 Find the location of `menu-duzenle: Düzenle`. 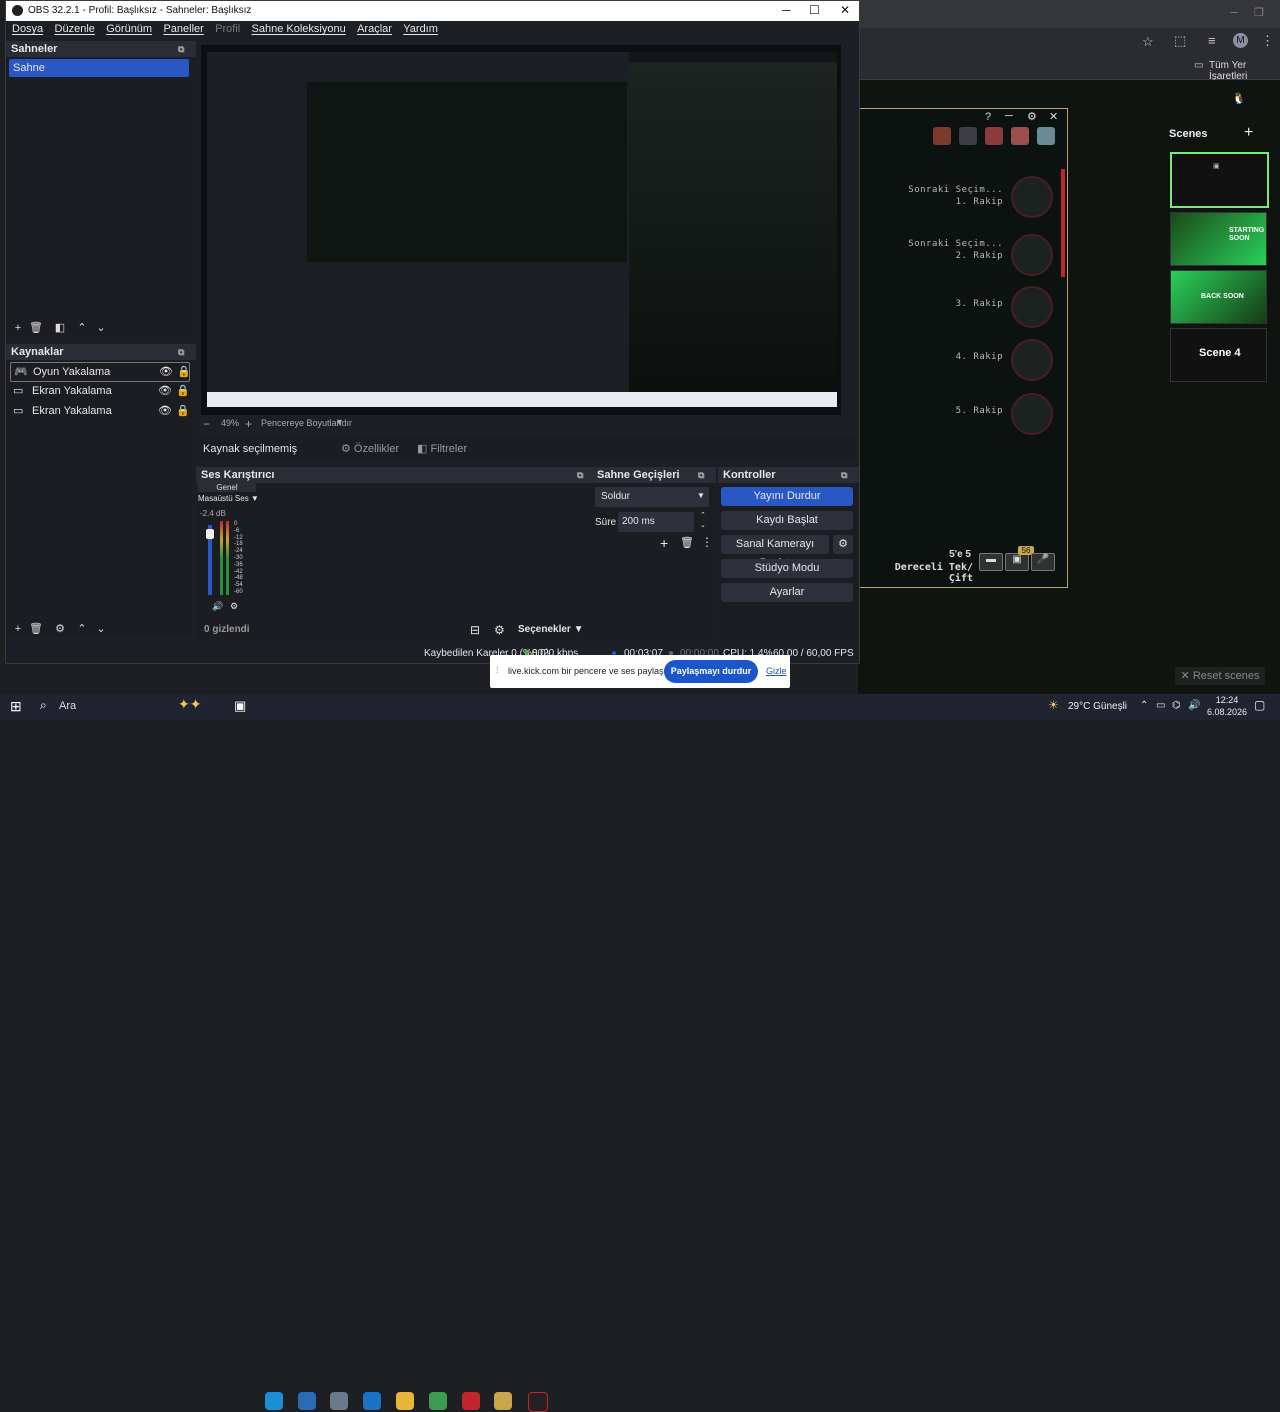

menu-duzenle: Düzenle is located at coordinates (75, 29).